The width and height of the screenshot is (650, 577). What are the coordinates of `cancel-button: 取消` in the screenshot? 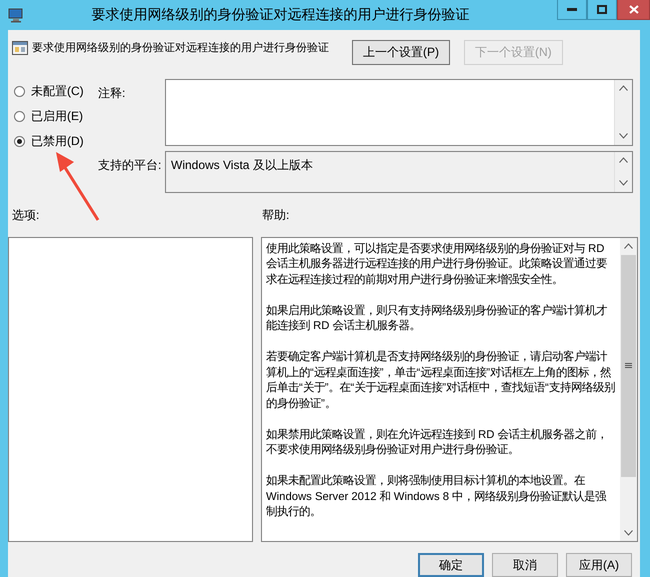 It's located at (525, 565).